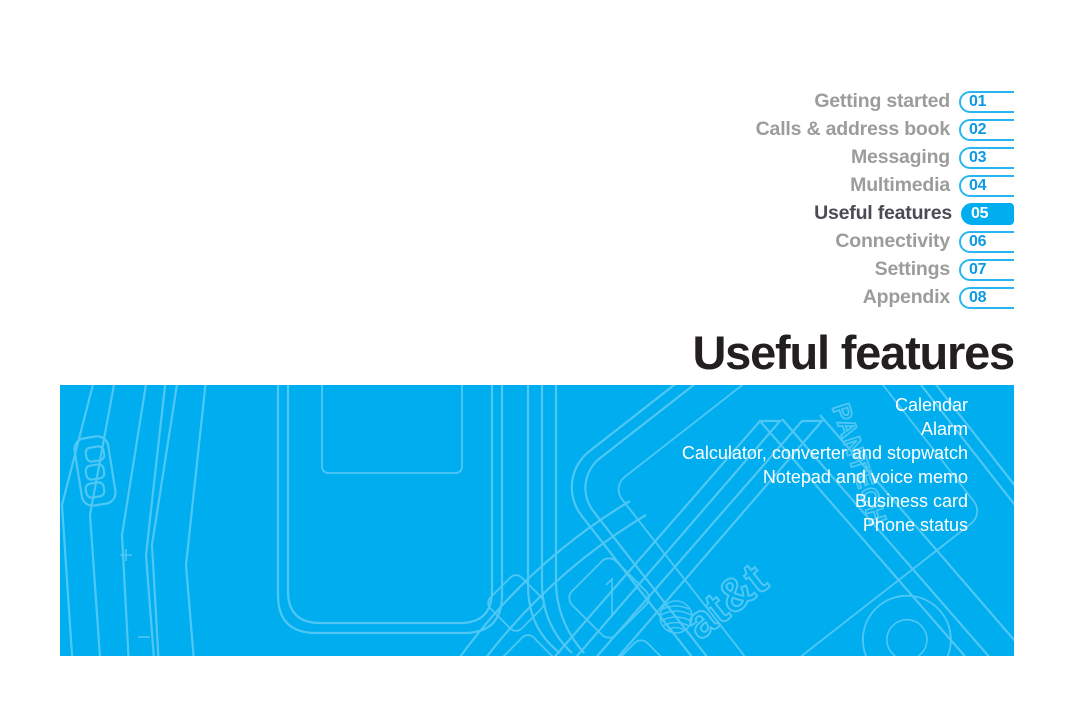 Image resolution: width=1080 pixels, height=719 pixels. Describe the element at coordinates (507, 158) in the screenshot. I see `chapter-index-item-03: Messaging 03` at that location.